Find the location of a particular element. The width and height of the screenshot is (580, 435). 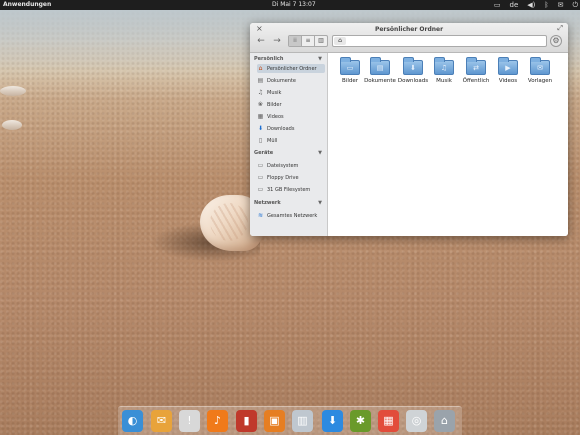

photos-app-icon: ▣ is located at coordinates (274, 421).